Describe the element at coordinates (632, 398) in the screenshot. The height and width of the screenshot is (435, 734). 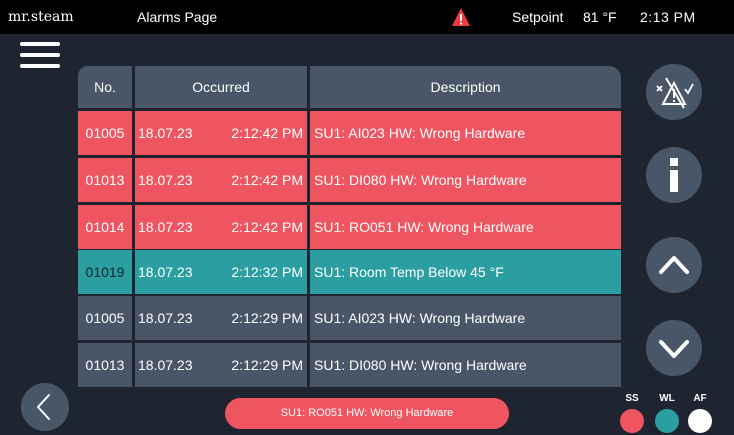
I see `indicator-label-ss: SS` at that location.